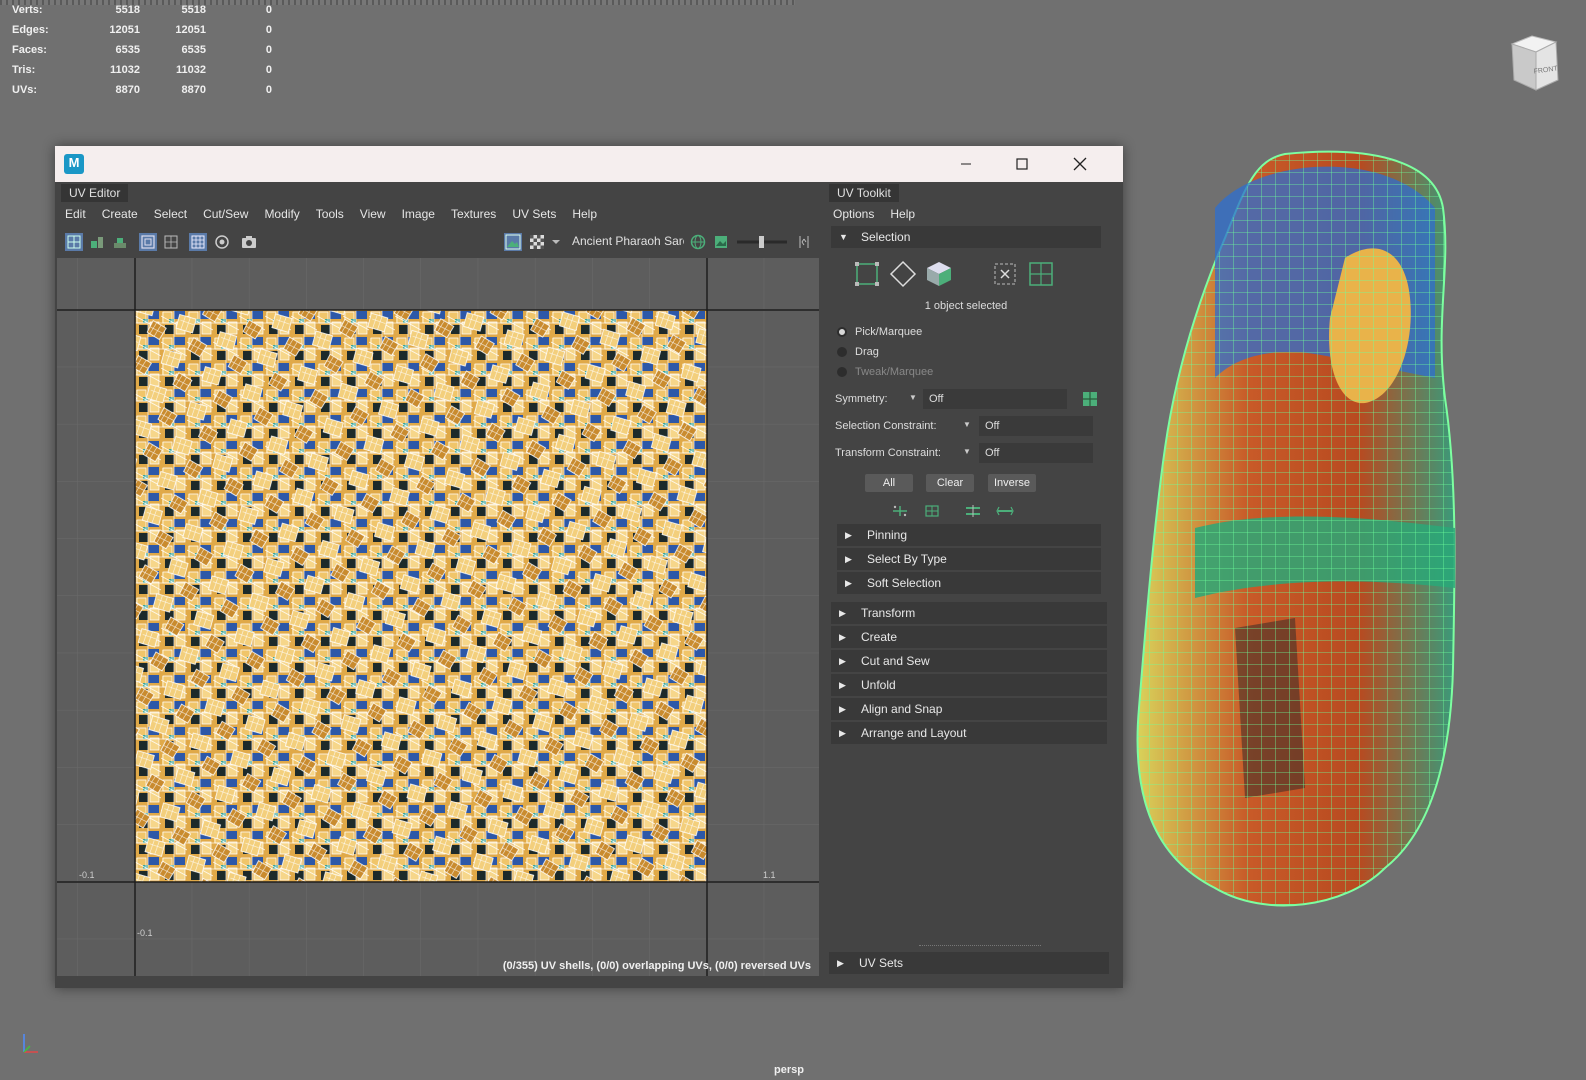  What do you see at coordinates (966, 306) in the screenshot?
I see `selection-summary: 1 object selected` at bounding box center [966, 306].